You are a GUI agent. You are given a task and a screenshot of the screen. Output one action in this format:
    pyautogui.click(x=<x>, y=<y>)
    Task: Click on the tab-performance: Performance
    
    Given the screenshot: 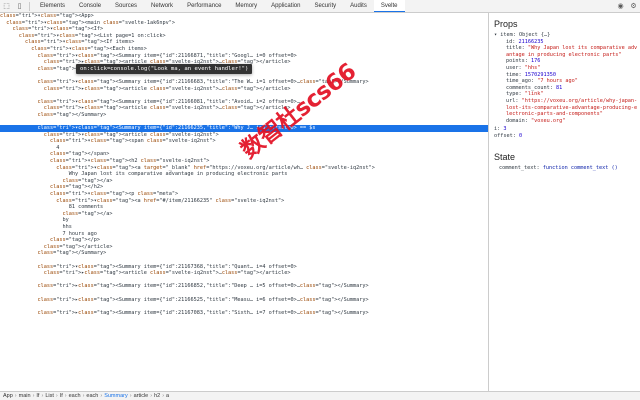 What is the action you would take?
    pyautogui.click(x=204, y=6)
    